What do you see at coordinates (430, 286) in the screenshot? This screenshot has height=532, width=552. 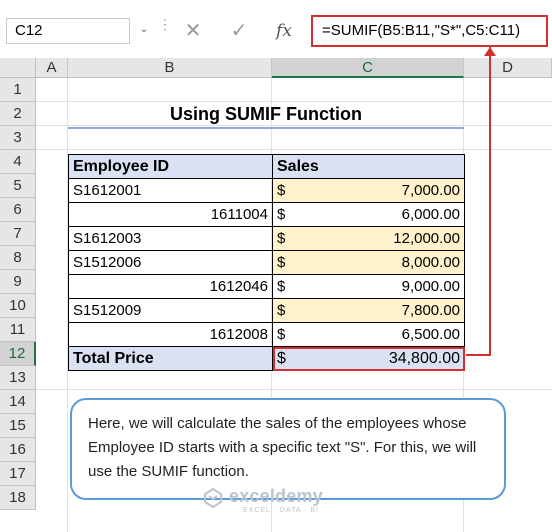 I see `sales-amount: 9,000.00` at bounding box center [430, 286].